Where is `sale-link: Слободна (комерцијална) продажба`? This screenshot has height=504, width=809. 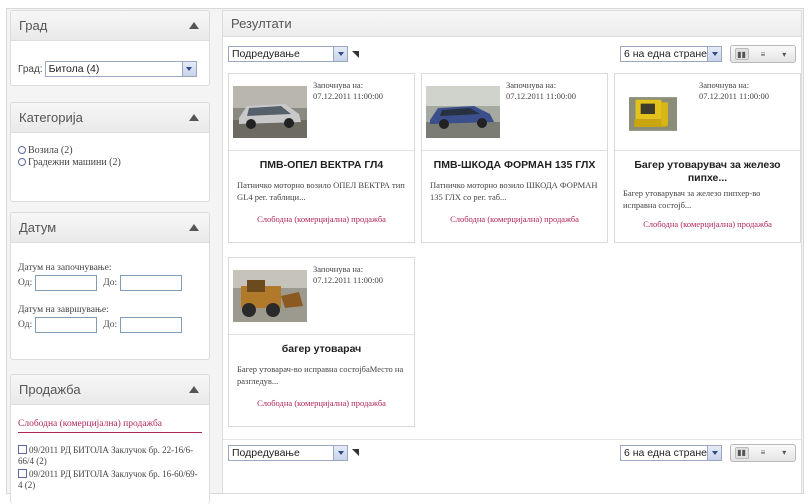 sale-link: Слободна (комерцијална) продажба is located at coordinates (110, 426).